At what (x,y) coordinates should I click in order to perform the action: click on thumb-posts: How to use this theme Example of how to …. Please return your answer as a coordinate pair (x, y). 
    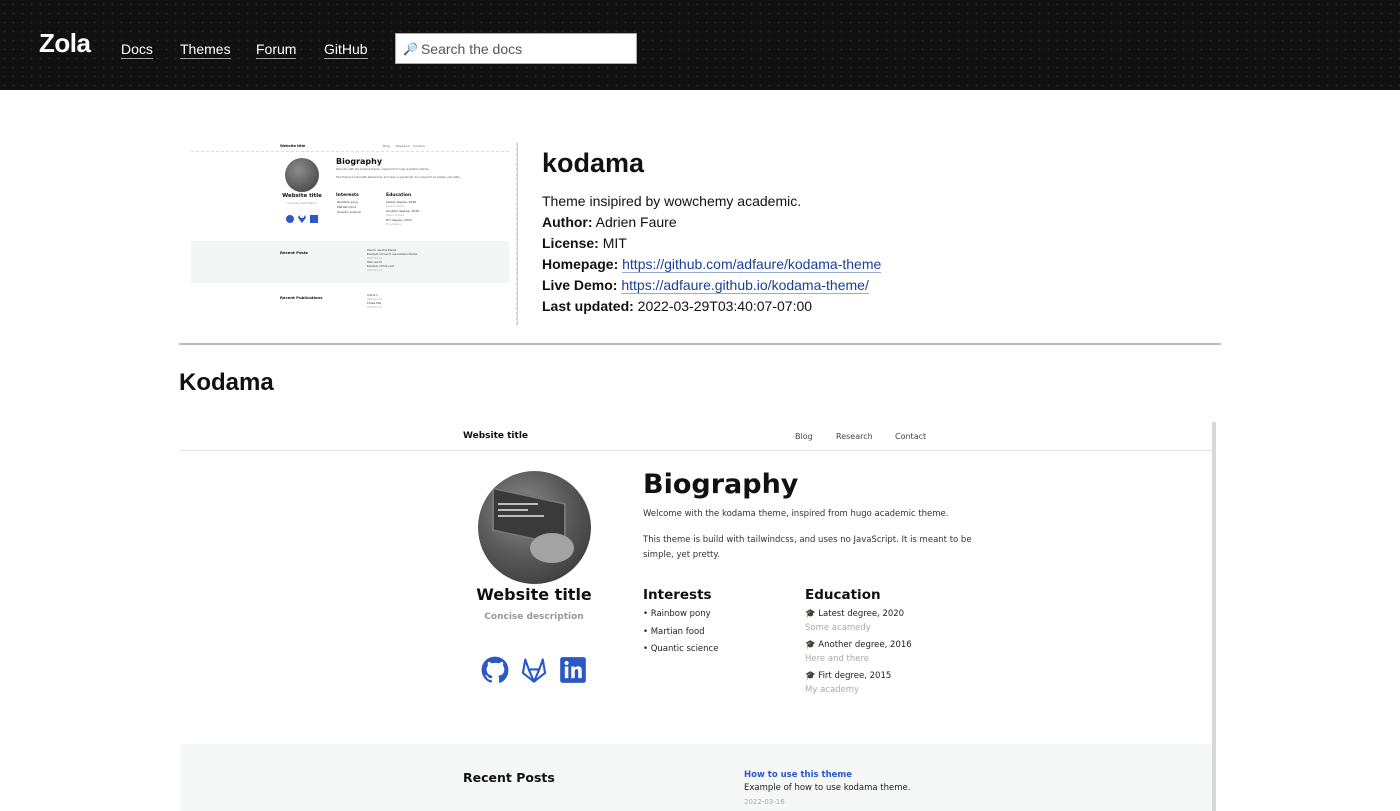
    Looking at the image, I should click on (392, 261).